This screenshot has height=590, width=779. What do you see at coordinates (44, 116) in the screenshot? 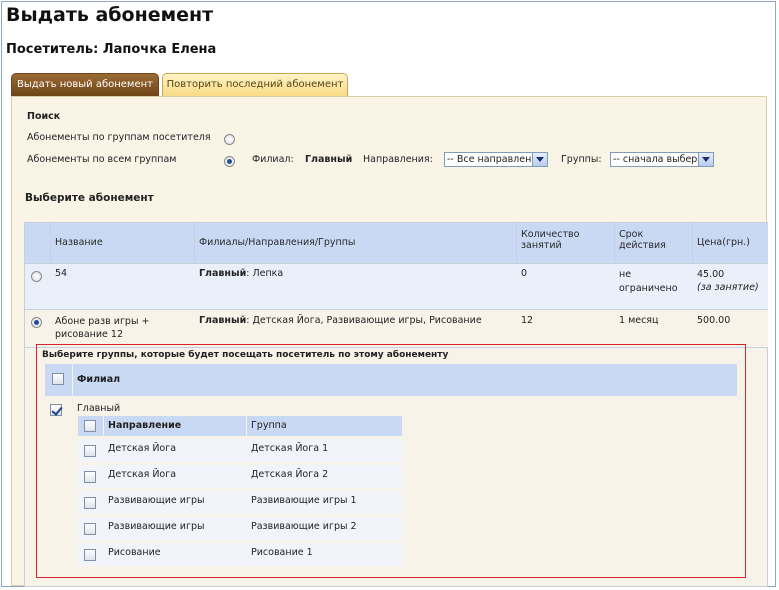
I see `search-heading: Поиск` at bounding box center [44, 116].